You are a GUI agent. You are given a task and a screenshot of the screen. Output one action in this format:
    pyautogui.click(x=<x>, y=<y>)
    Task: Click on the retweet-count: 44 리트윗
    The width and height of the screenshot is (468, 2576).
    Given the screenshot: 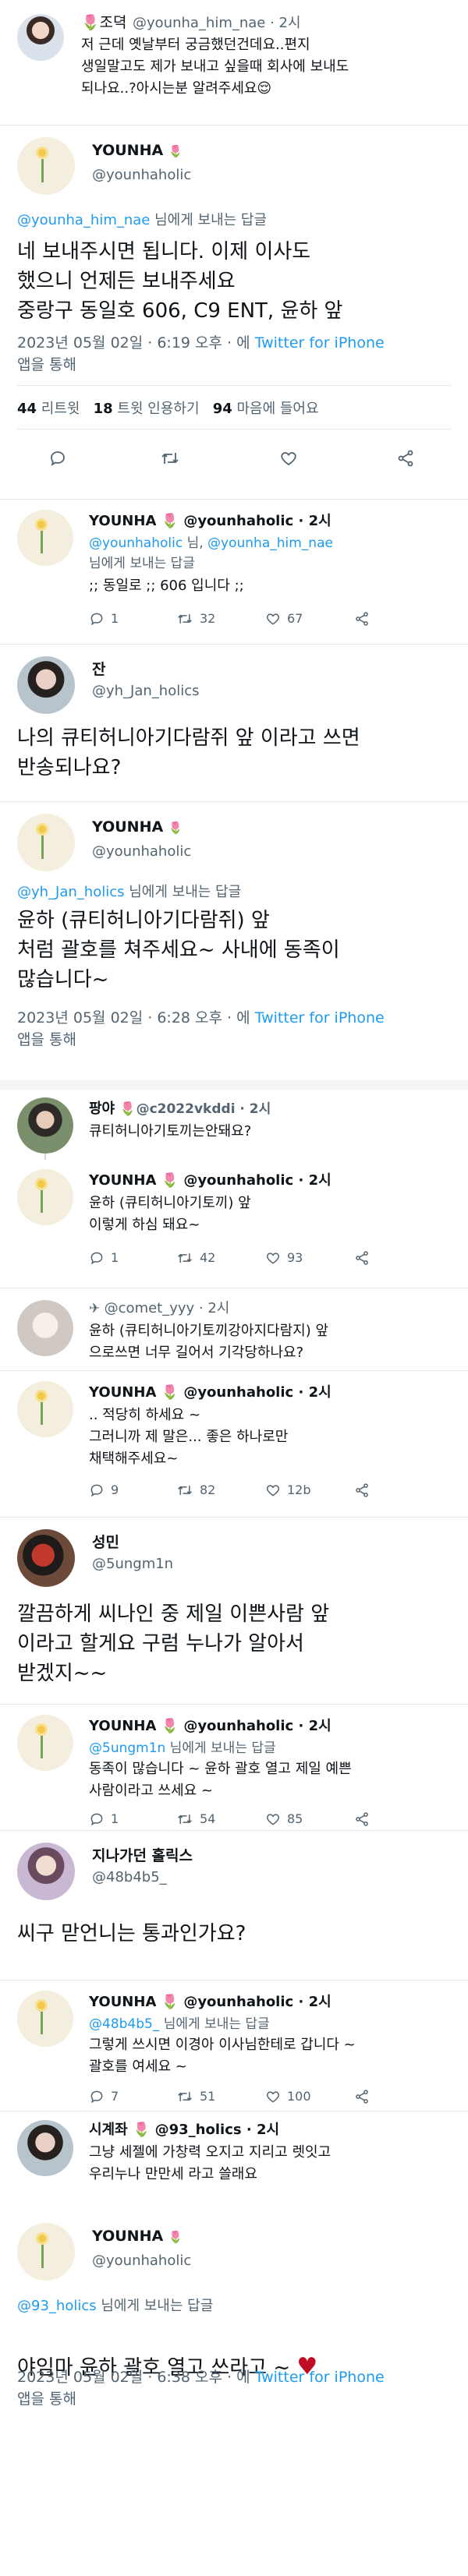 What is the action you would take?
    pyautogui.click(x=49, y=409)
    